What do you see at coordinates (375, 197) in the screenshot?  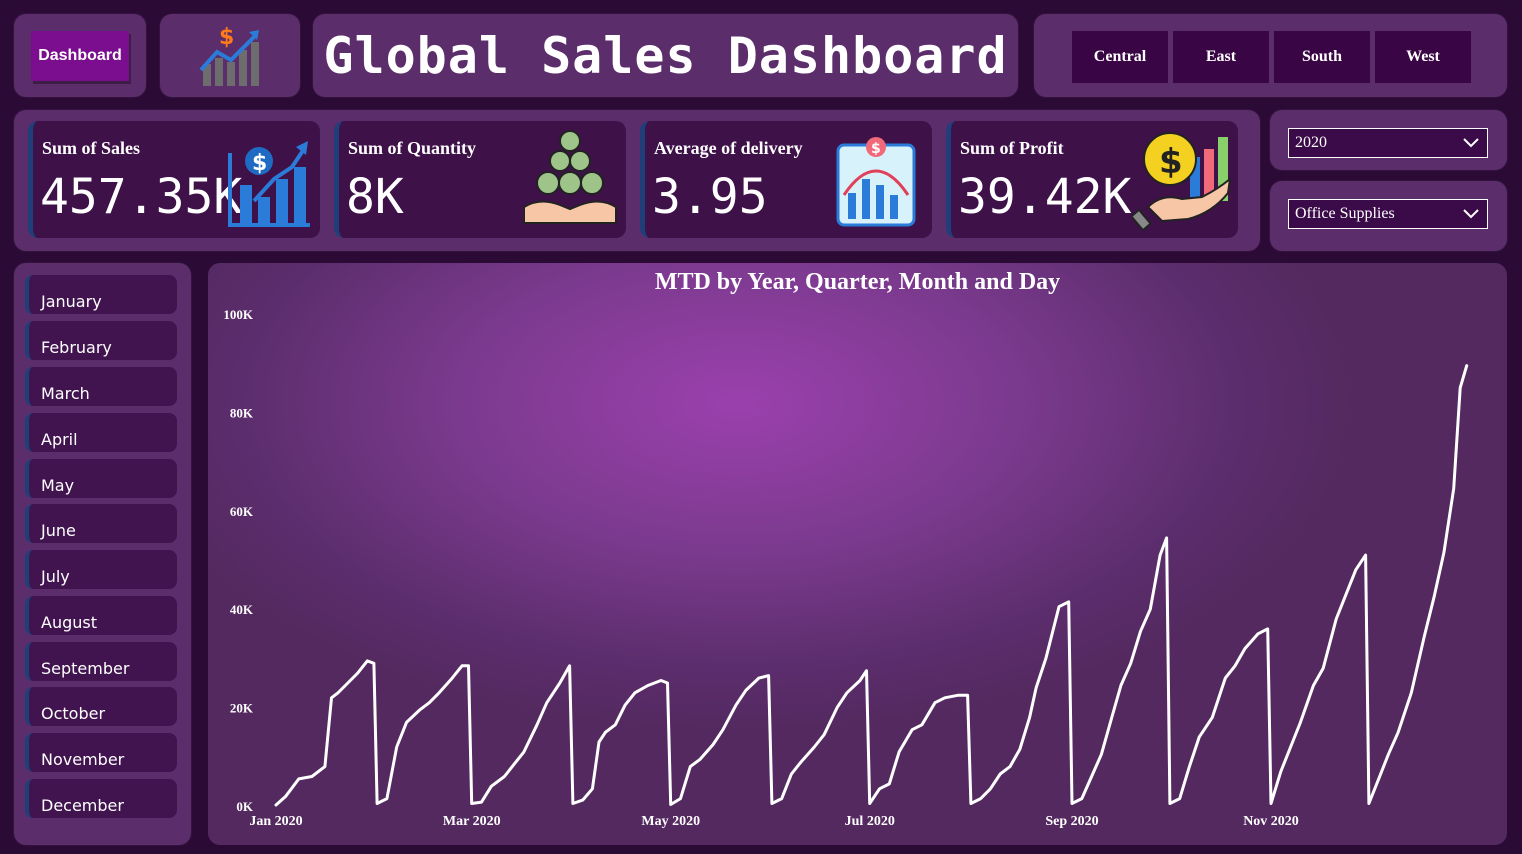 I see `kpi-value: 8K` at bounding box center [375, 197].